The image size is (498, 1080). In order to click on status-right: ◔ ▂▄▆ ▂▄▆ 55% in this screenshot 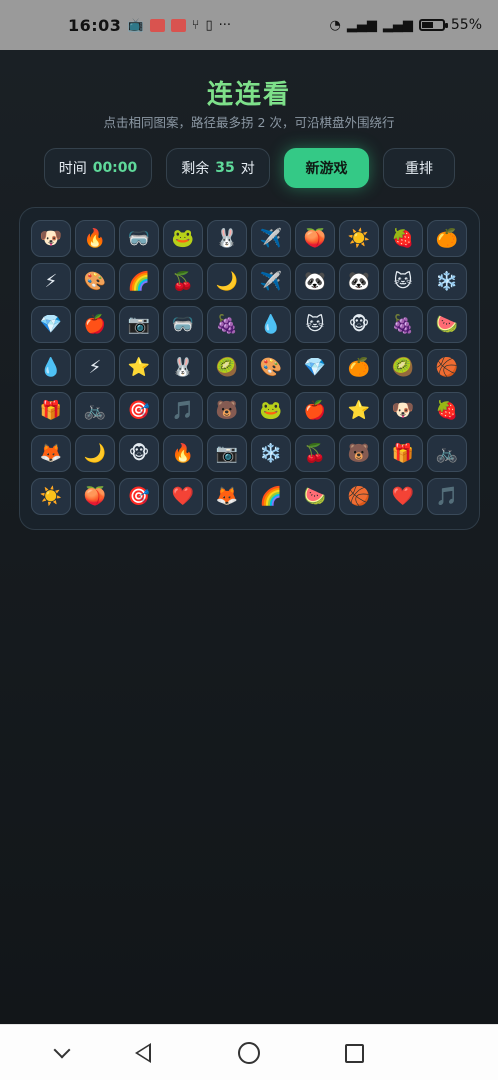, I will do `click(406, 25)`.